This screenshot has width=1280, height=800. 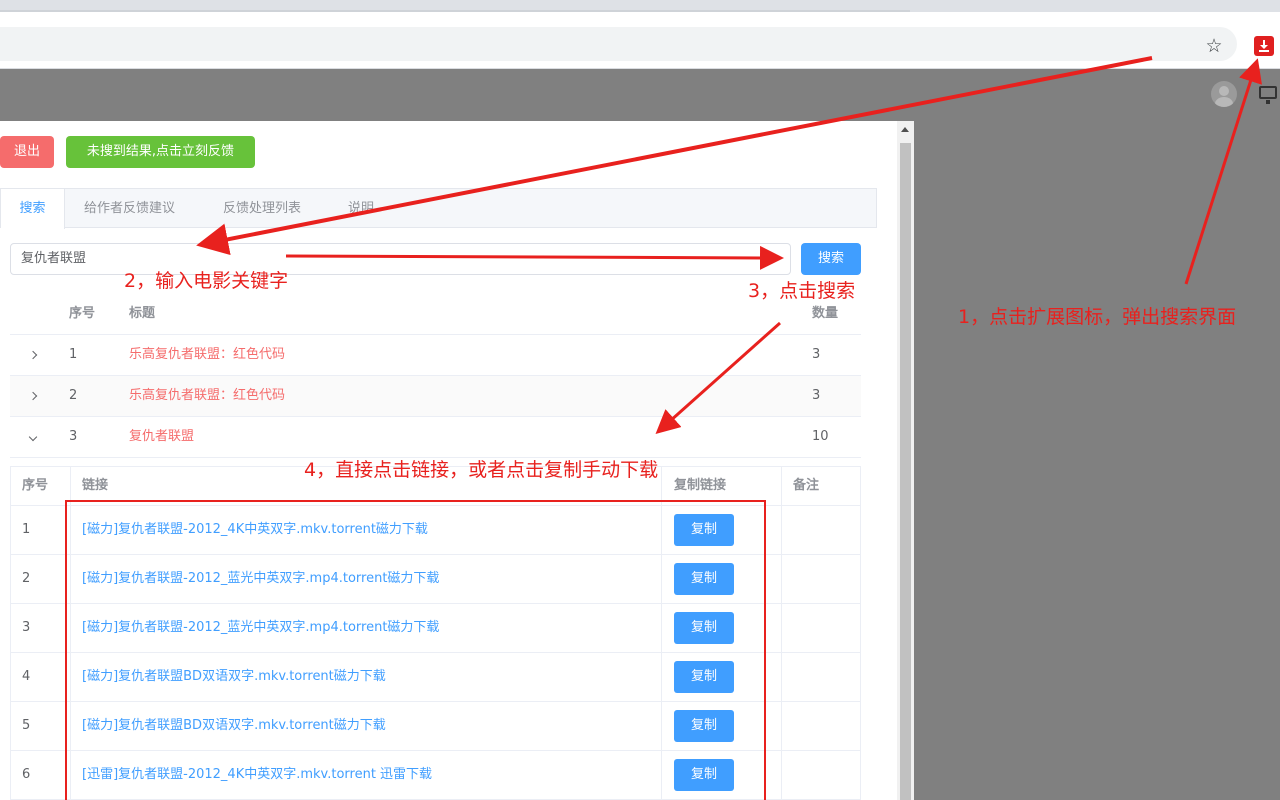 I want to click on link-num: 2, so click(x=26, y=578).